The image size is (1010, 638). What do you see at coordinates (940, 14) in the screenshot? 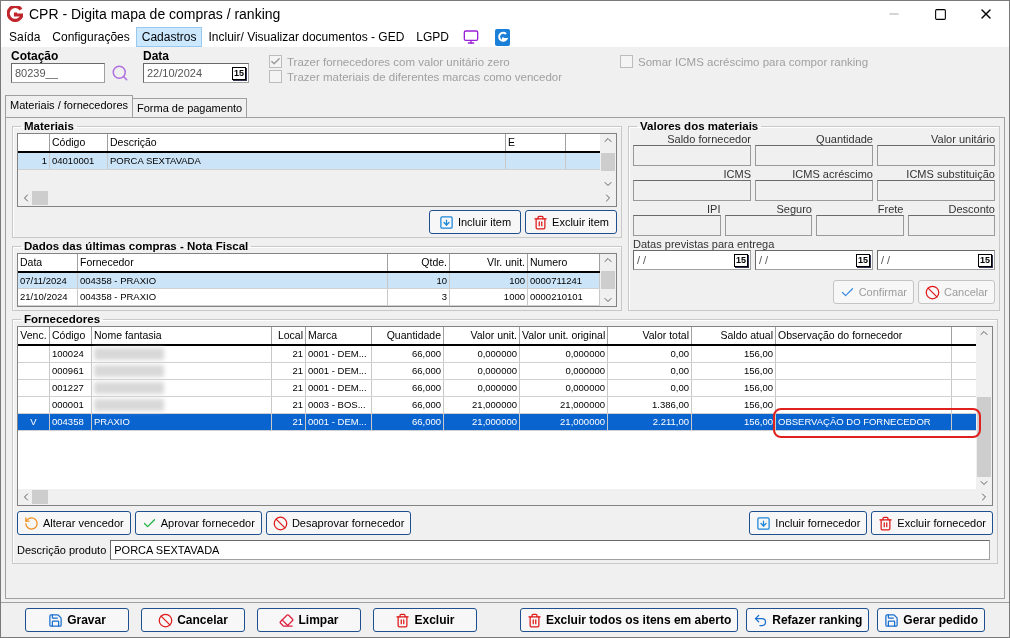
I see `maximize-icon` at bounding box center [940, 14].